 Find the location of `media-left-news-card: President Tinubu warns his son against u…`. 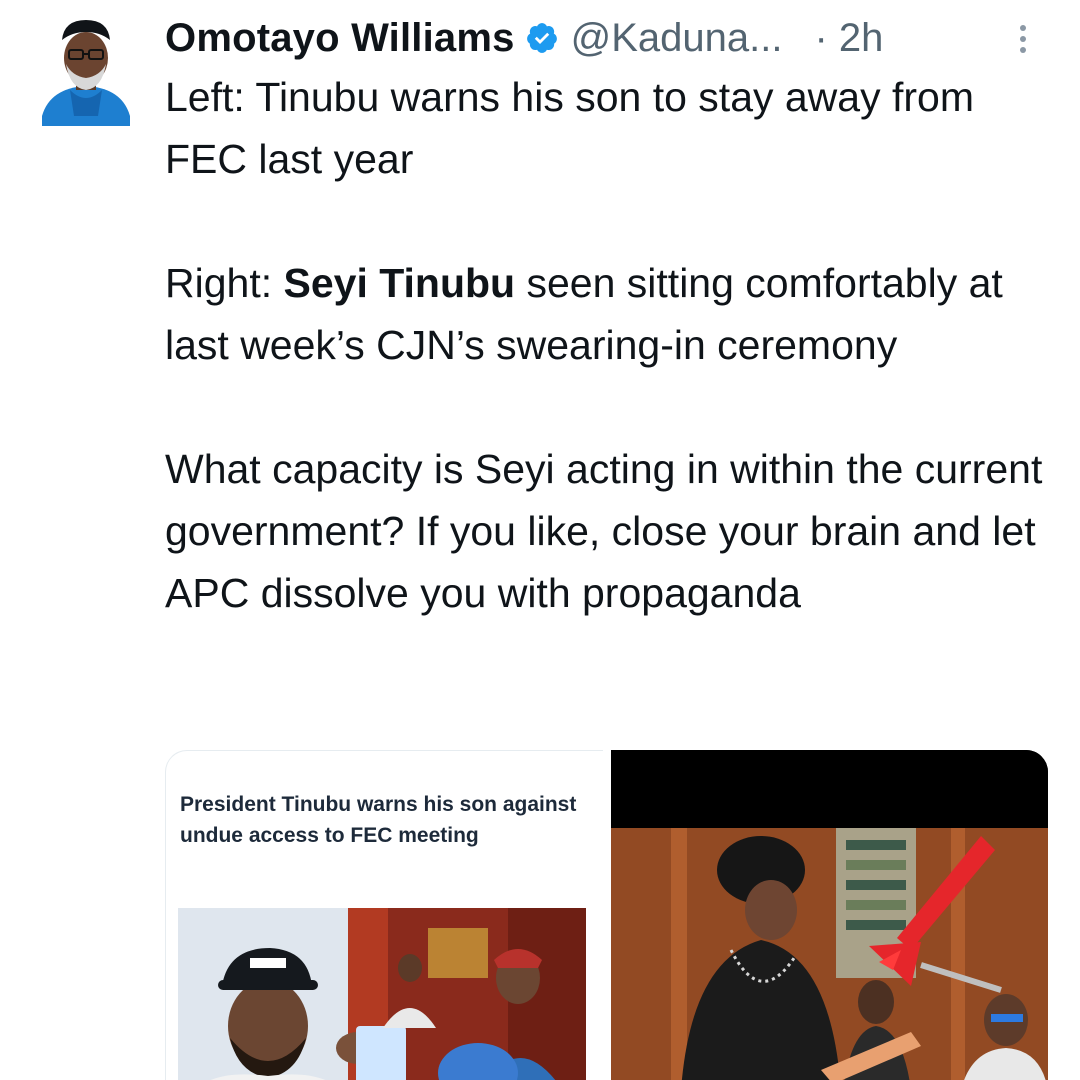

media-left-news-card: President Tinubu warns his son against u… is located at coordinates (384, 915).